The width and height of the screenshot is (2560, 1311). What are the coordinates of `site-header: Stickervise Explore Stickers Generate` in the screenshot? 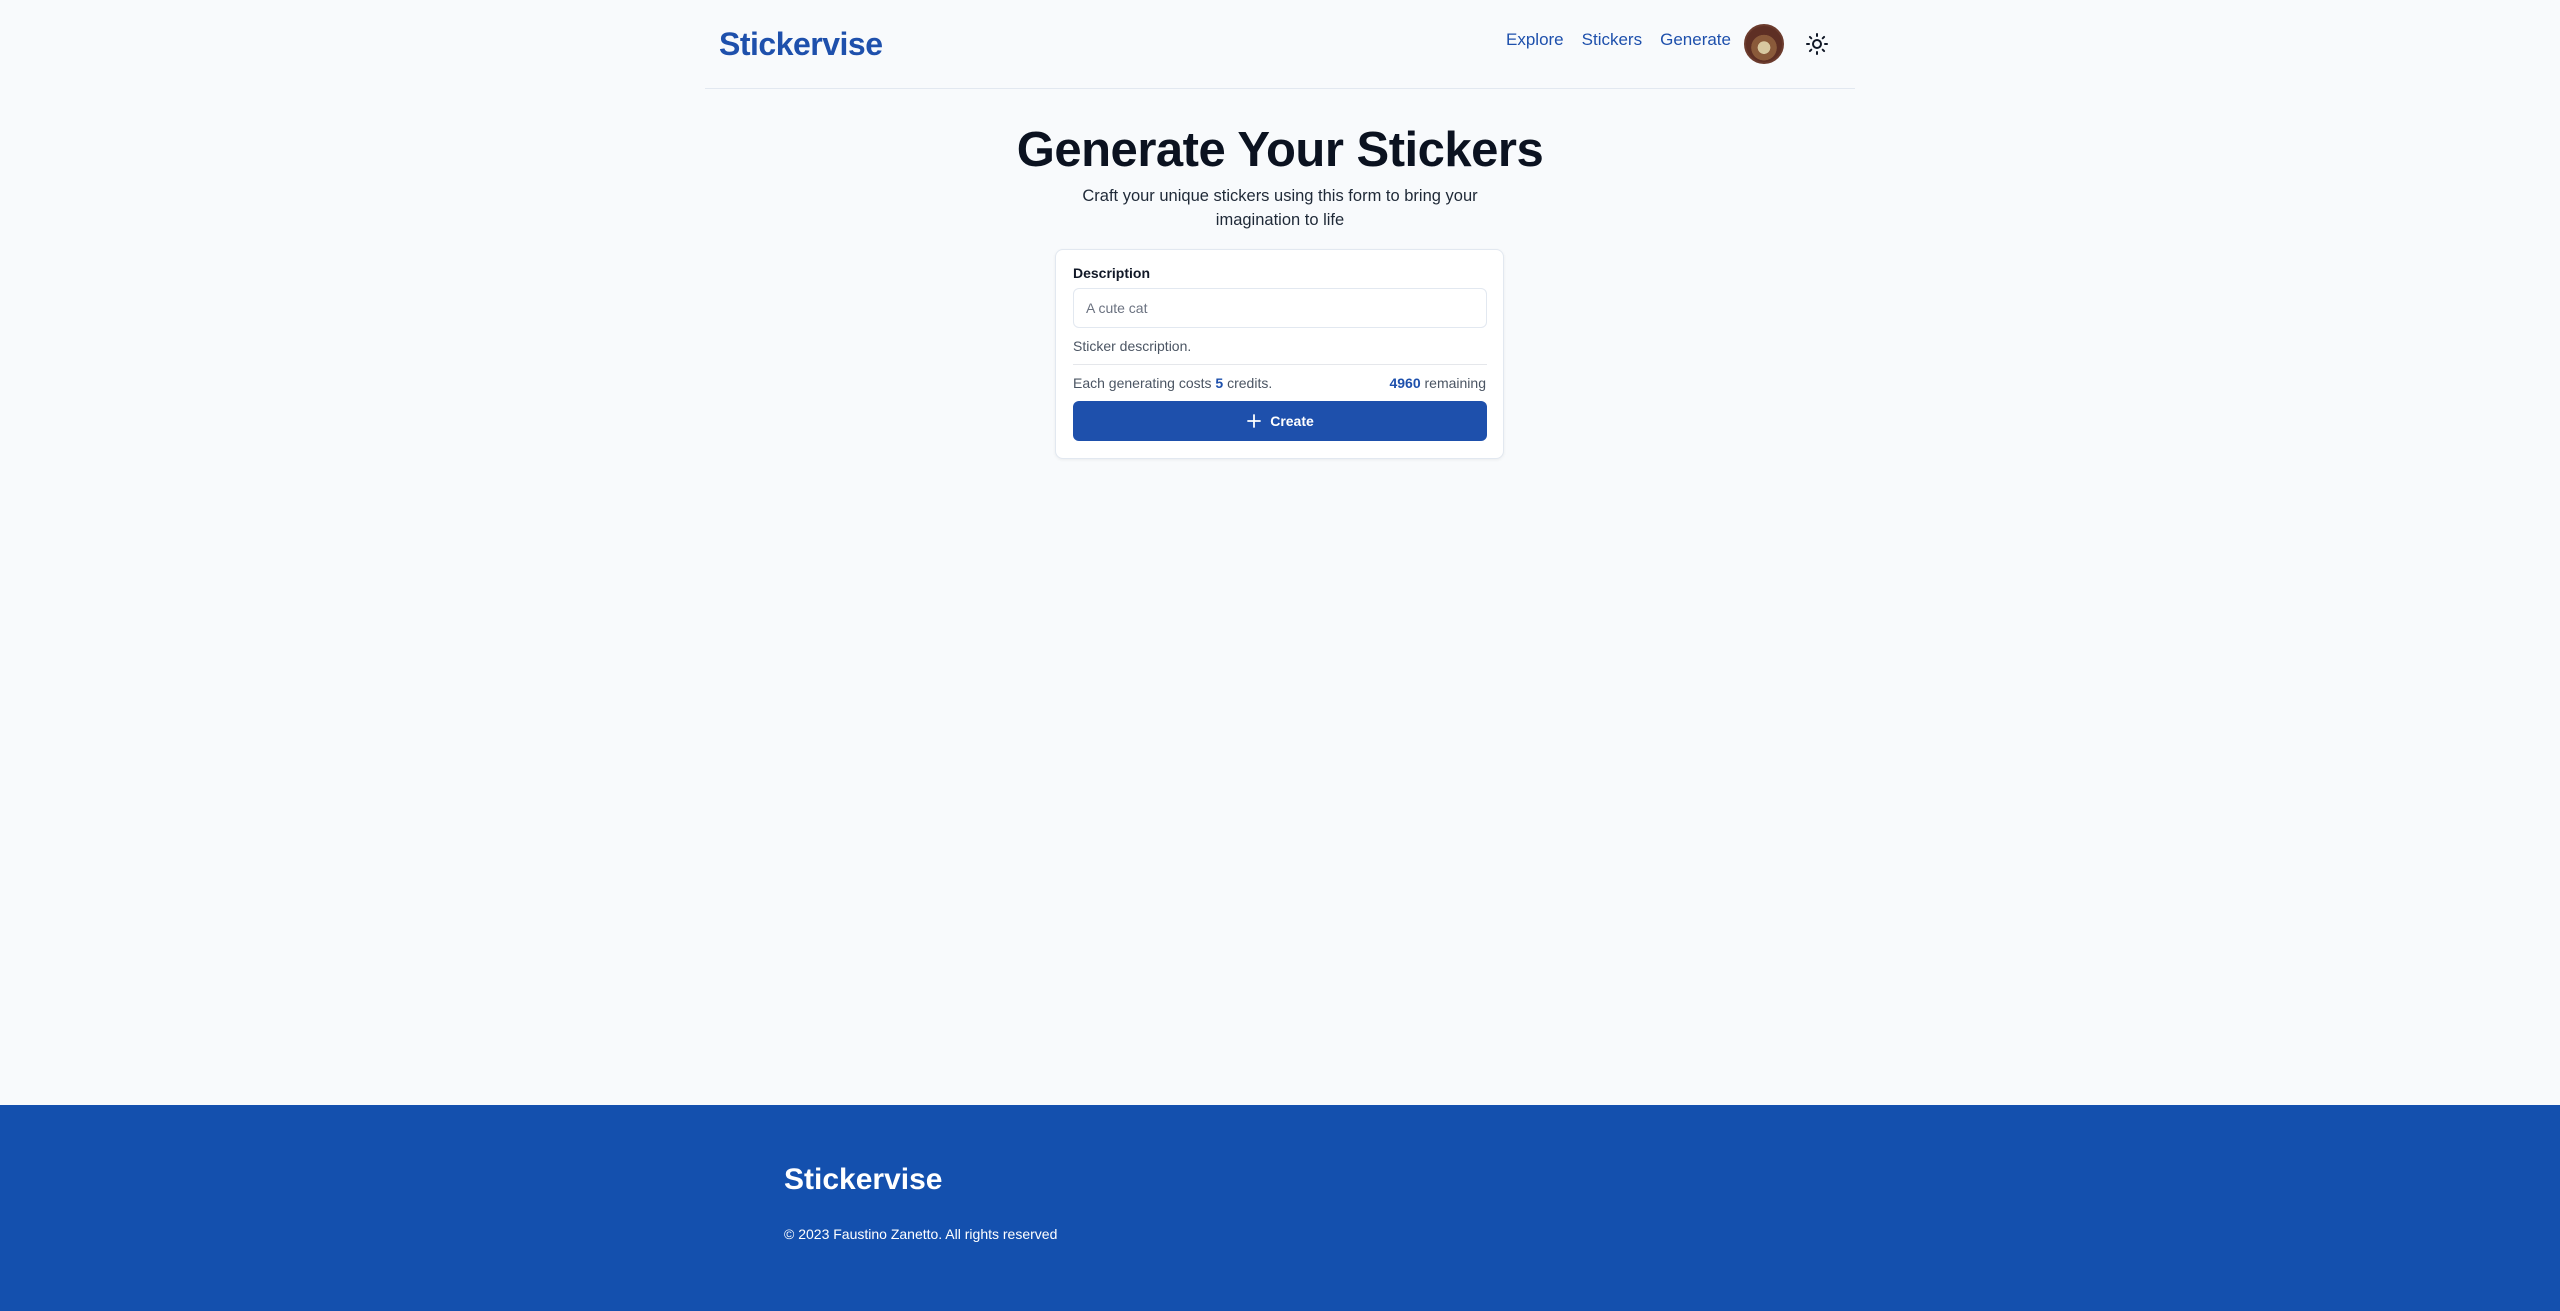 It's located at (1280, 44).